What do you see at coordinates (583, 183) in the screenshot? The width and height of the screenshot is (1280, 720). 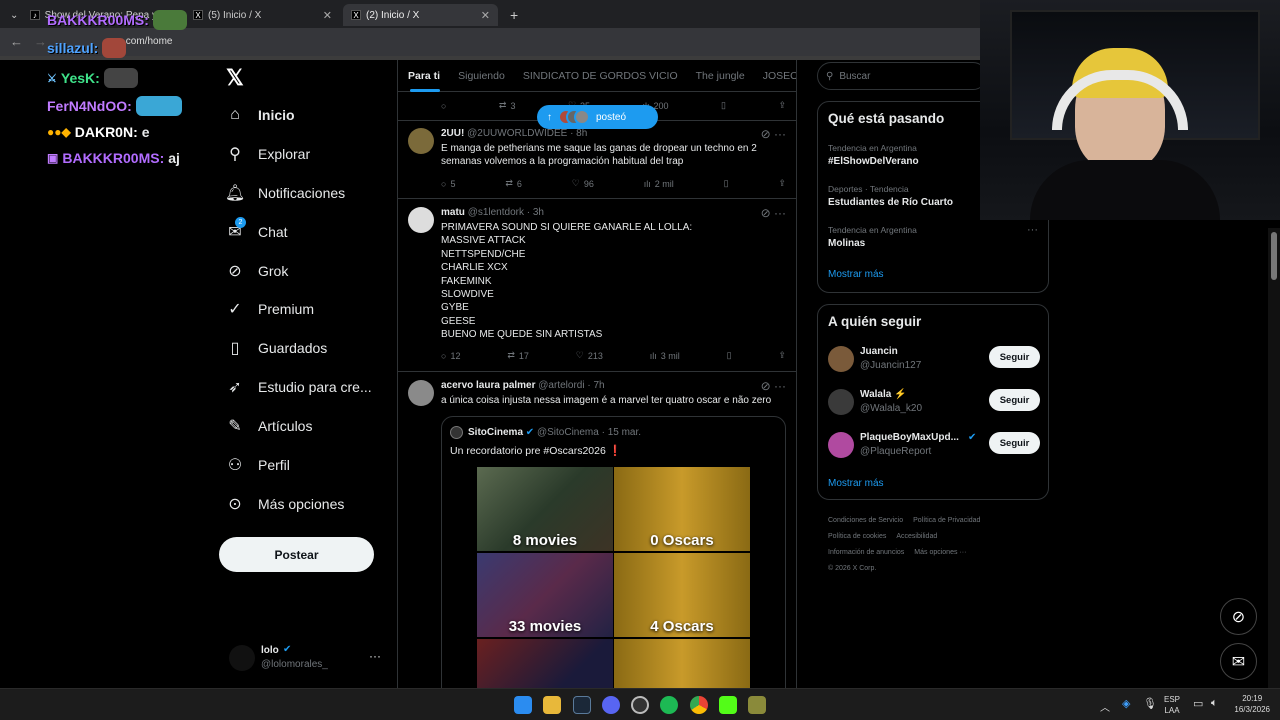 I see `like-button: ♡ 96` at bounding box center [583, 183].